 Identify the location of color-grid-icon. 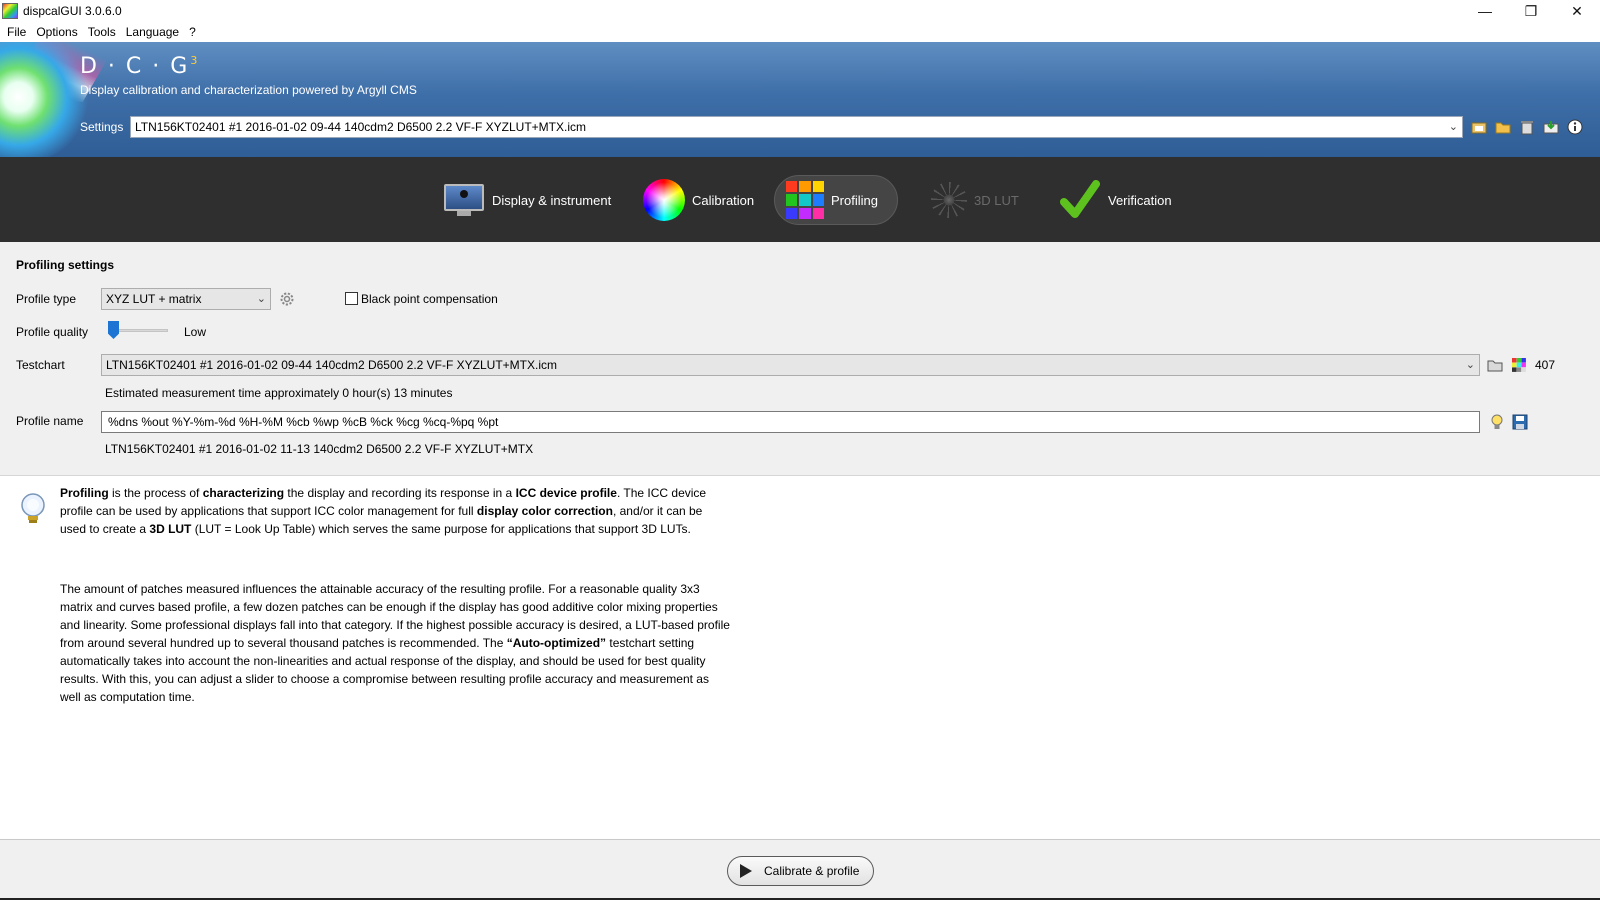
(805, 200).